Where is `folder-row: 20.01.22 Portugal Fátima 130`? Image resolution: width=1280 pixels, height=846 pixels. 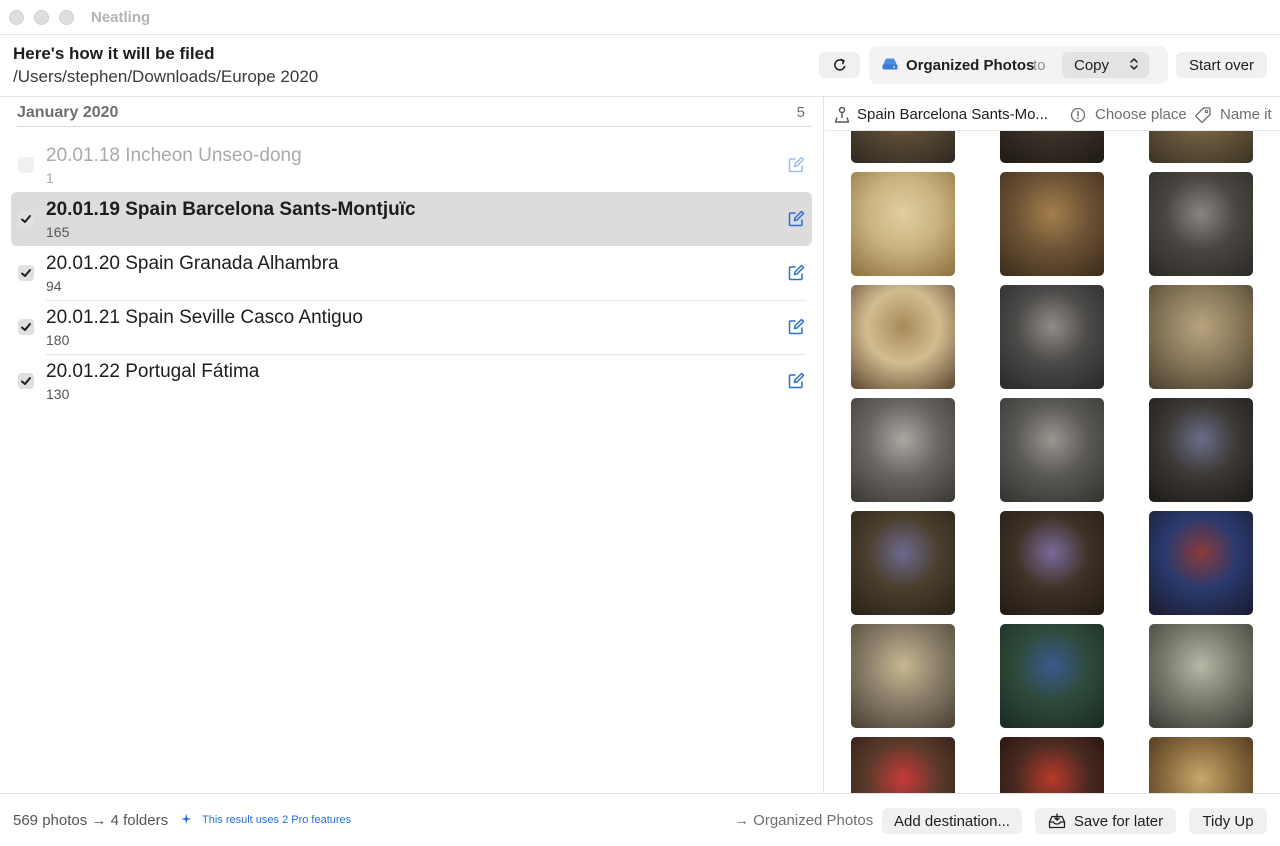
folder-row: 20.01.22 Portugal Fátima 130 is located at coordinates (411, 381).